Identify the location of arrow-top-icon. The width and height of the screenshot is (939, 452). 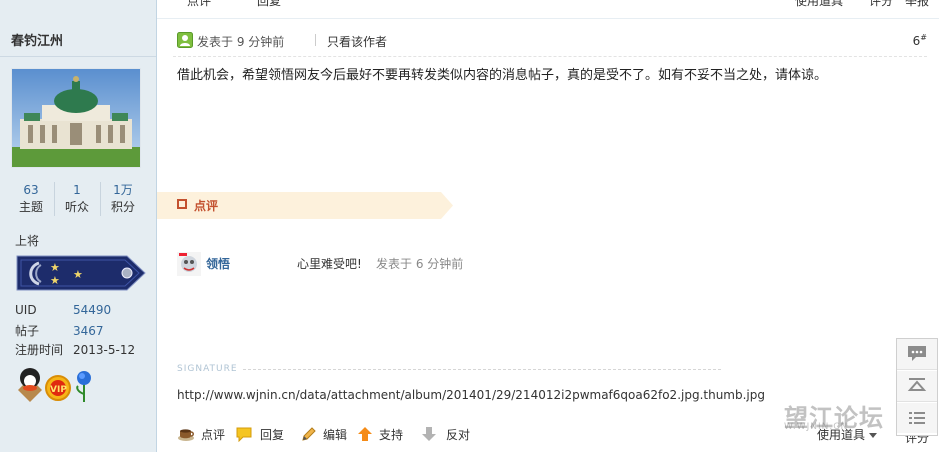
(917, 384).